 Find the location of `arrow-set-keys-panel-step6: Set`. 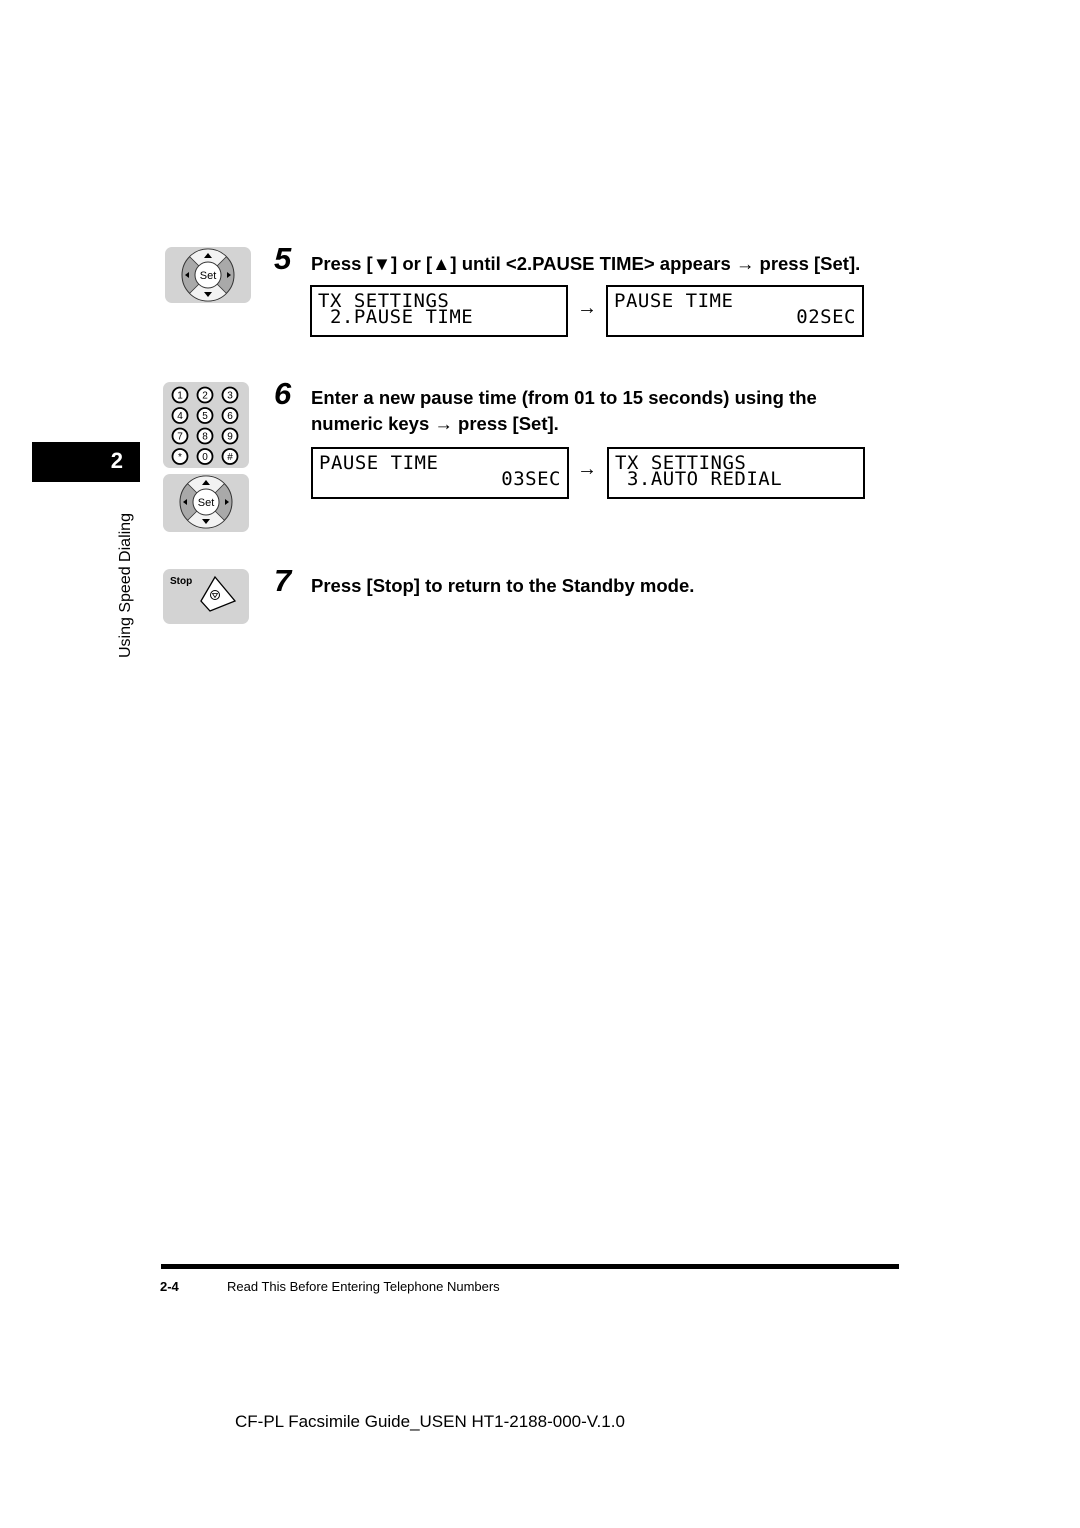

arrow-set-keys-panel-step6: Set is located at coordinates (206, 503).